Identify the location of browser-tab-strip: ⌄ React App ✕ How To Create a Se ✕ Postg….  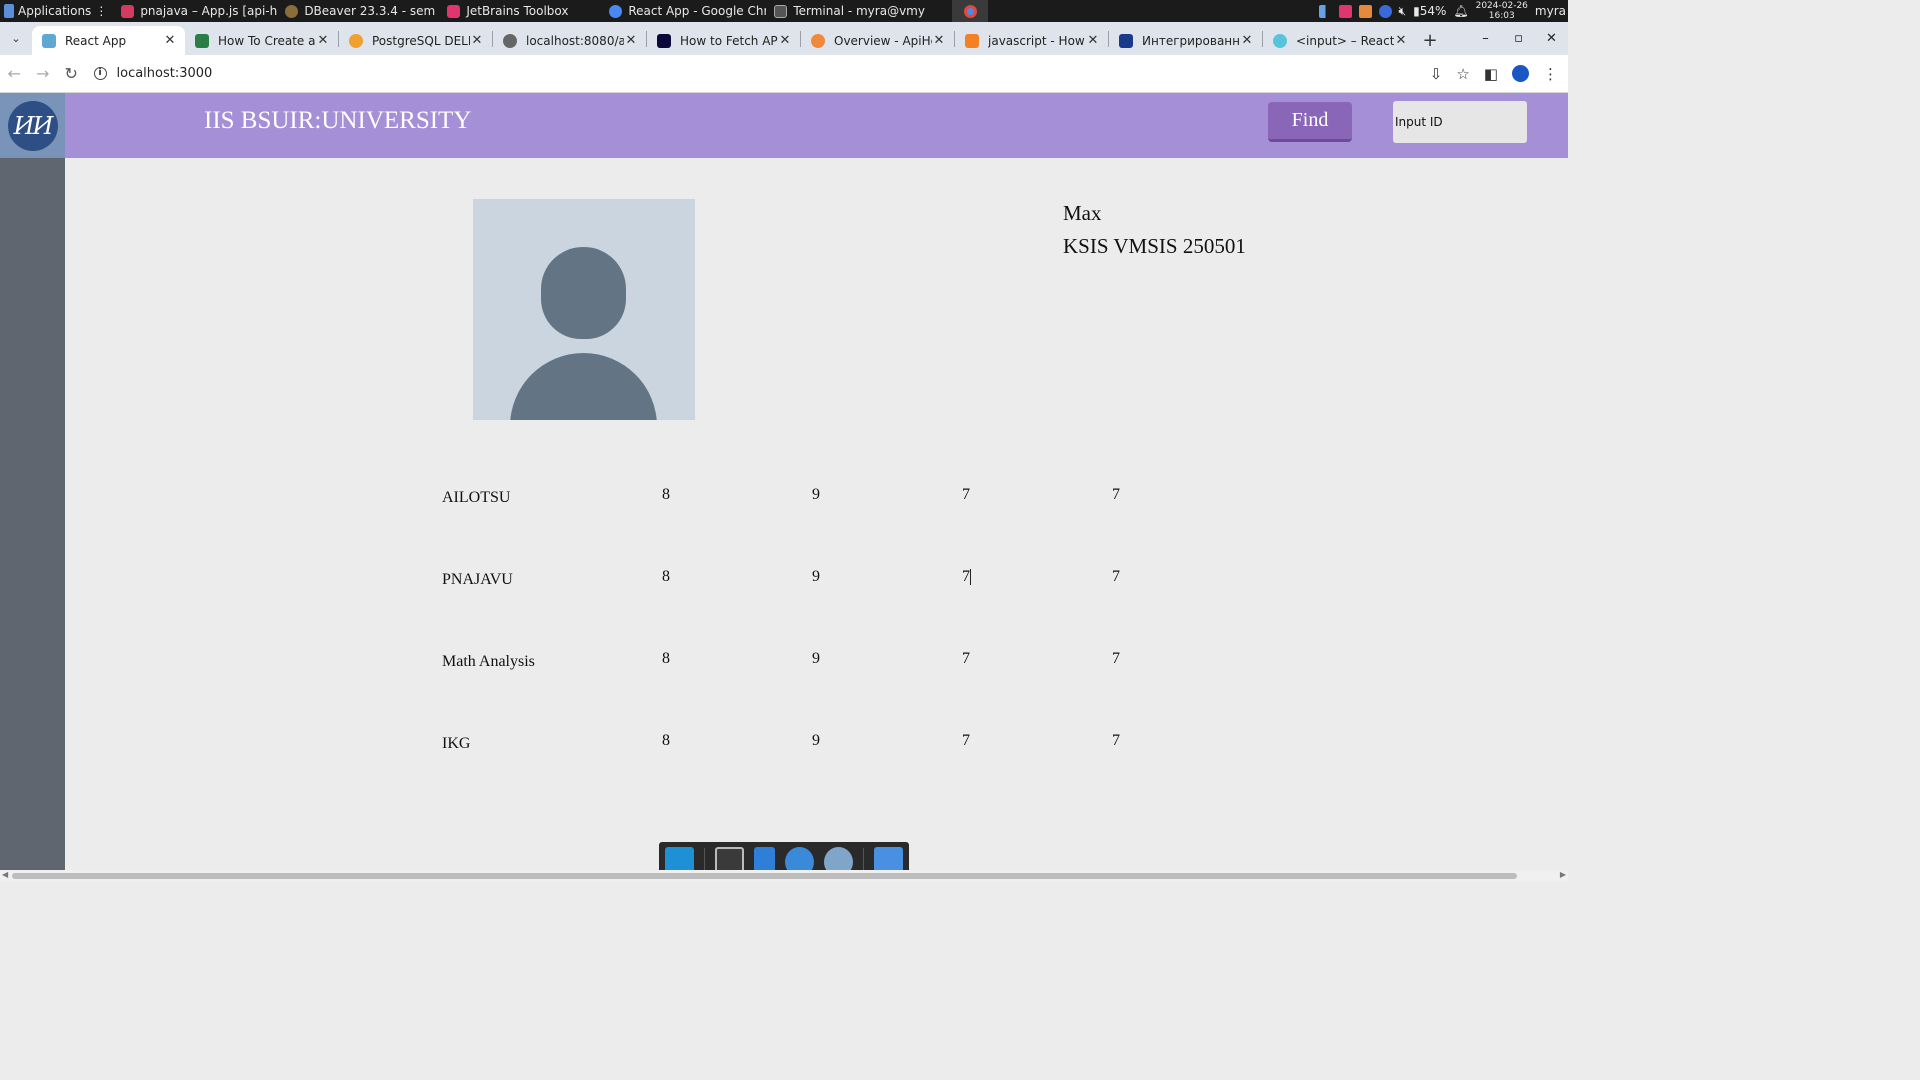
(784, 38).